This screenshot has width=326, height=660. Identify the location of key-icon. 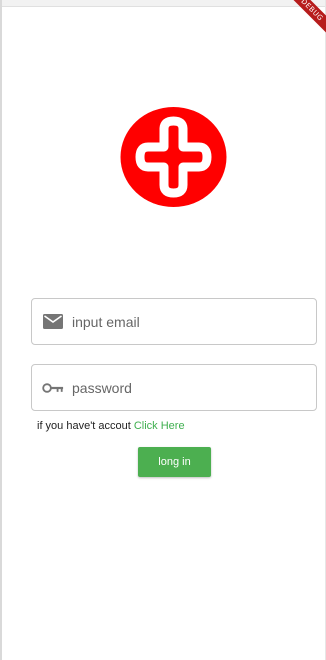
(53, 388).